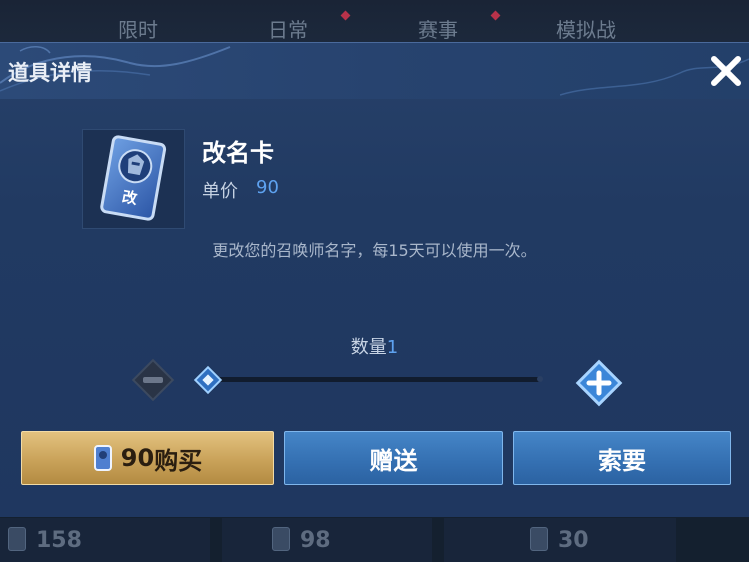 The width and height of the screenshot is (749, 562). Describe the element at coordinates (50, 73) in the screenshot. I see `dialog-title: 道具详情` at that location.